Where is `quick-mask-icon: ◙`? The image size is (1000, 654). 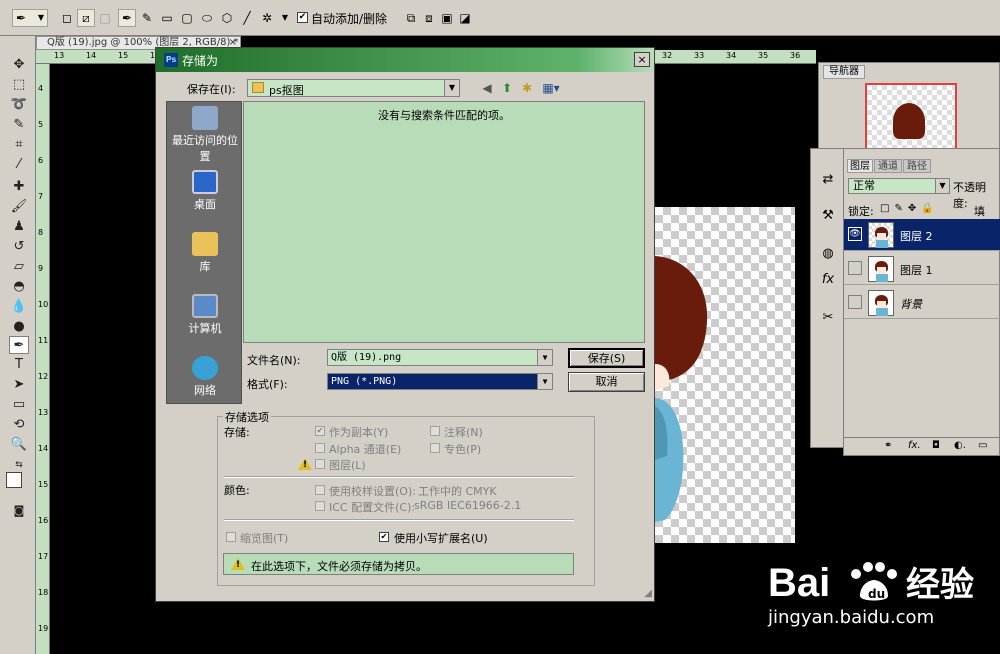 quick-mask-icon: ◙ is located at coordinates (19, 511).